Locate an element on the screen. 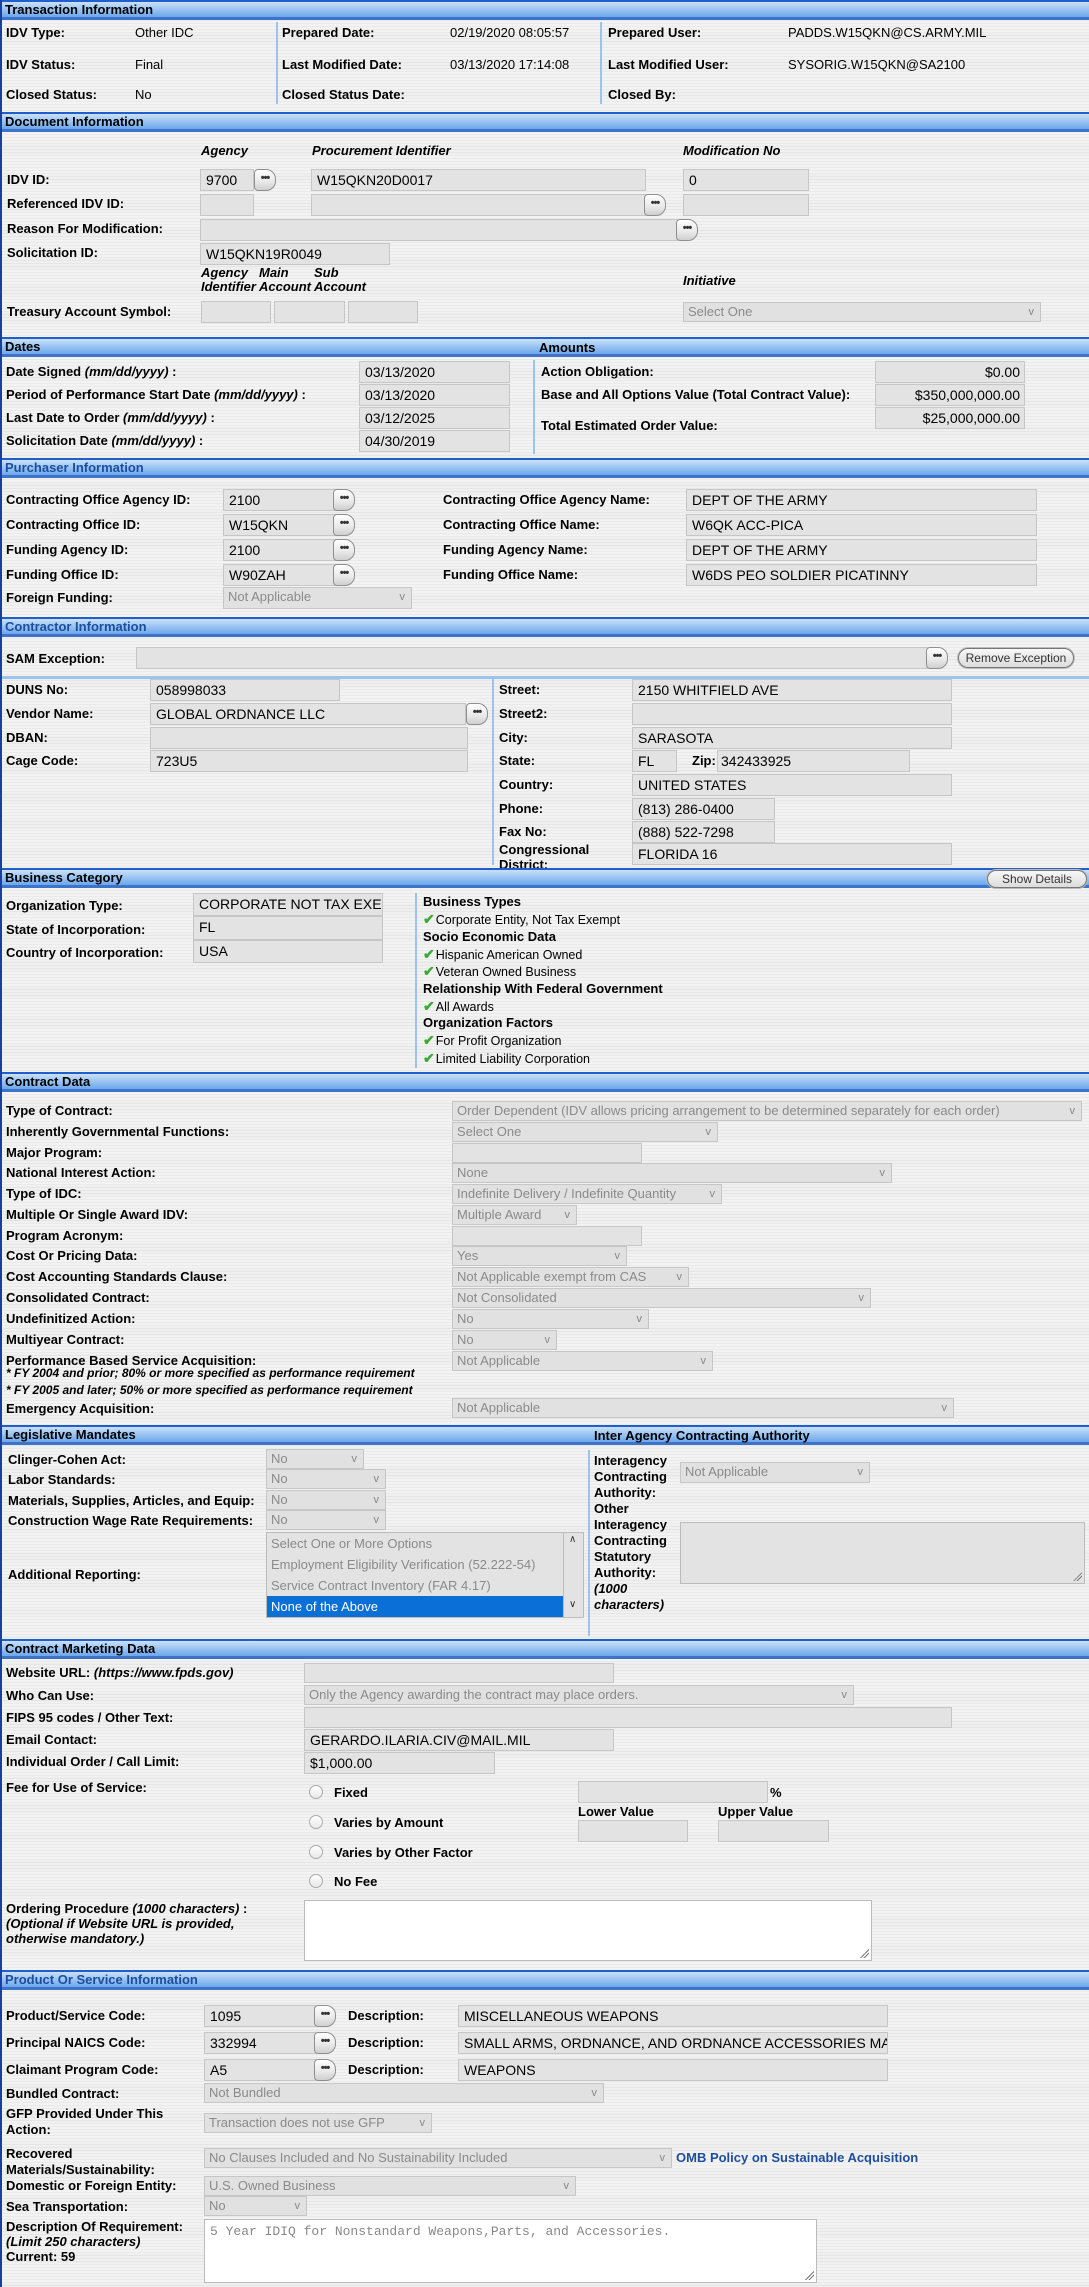 The width and height of the screenshot is (1089, 2287). country-input: UNITED STATES is located at coordinates (792, 785).